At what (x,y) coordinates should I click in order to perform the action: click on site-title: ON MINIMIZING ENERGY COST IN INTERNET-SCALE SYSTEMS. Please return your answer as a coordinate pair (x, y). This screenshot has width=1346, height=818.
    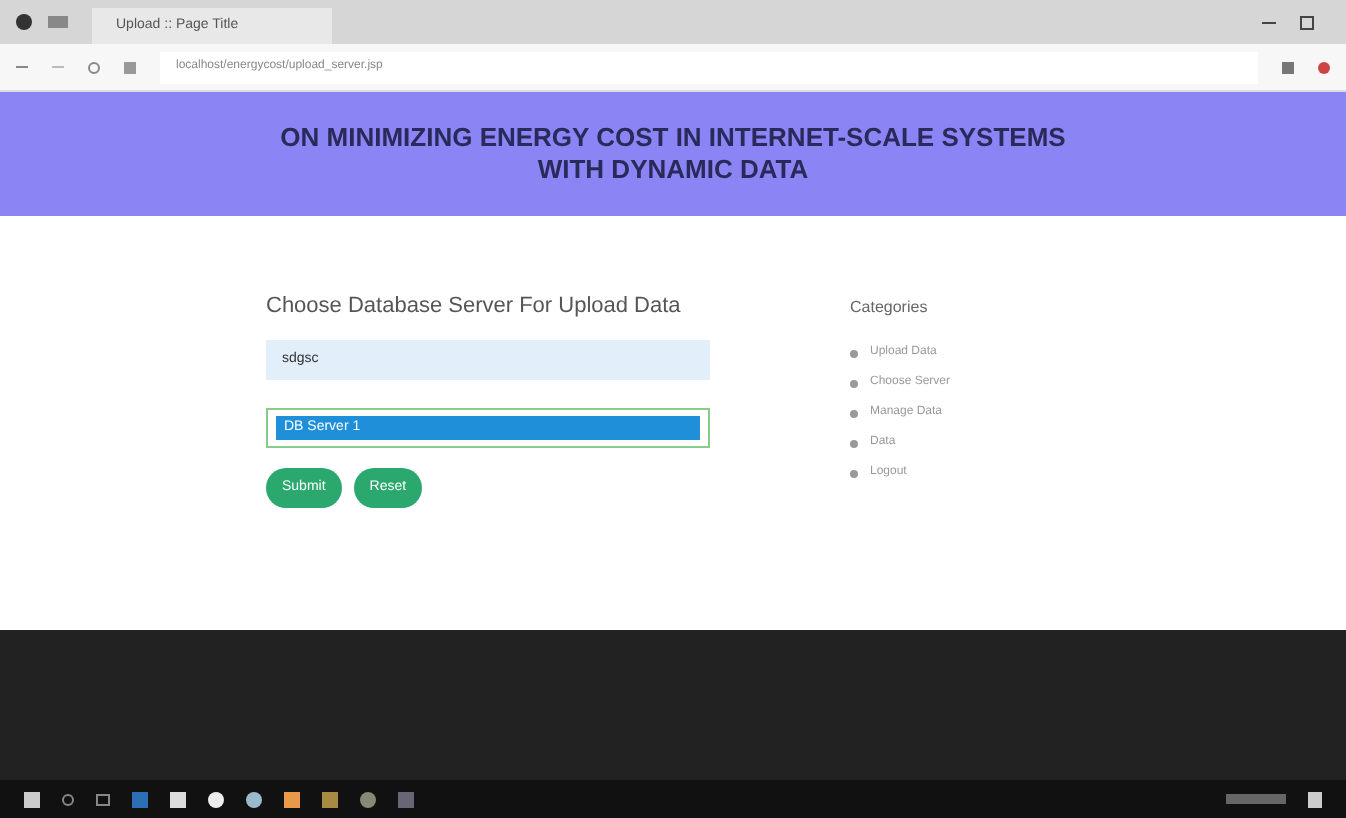
    Looking at the image, I should click on (673, 138).